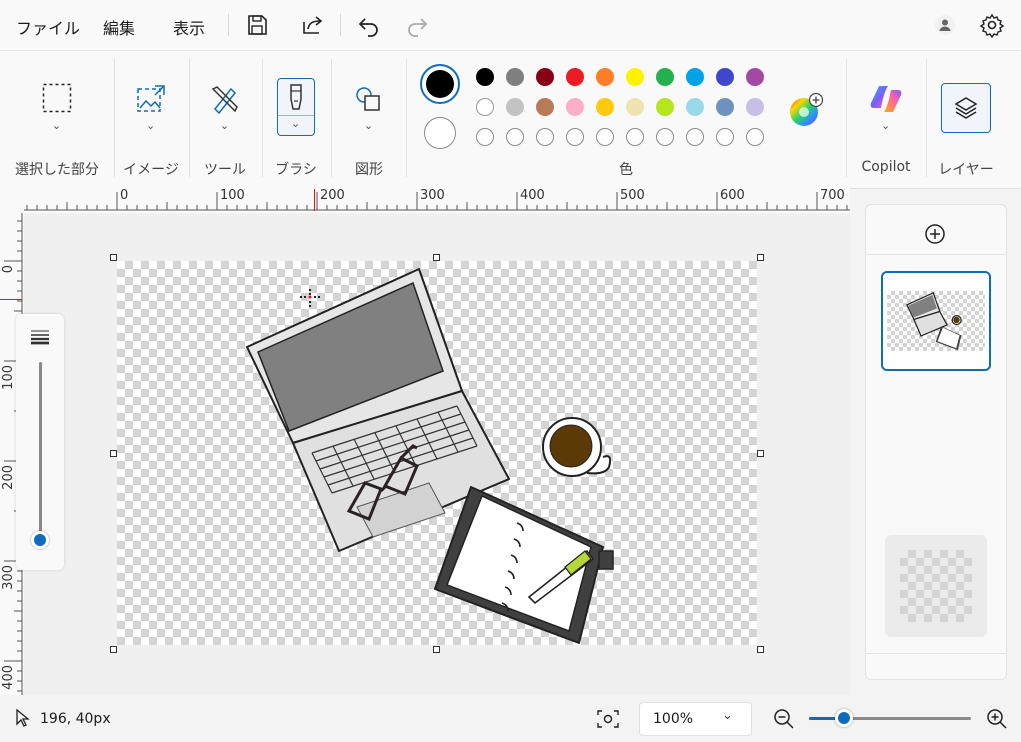 This screenshot has height=742, width=1021. I want to click on stroke-size-icon, so click(40, 337).